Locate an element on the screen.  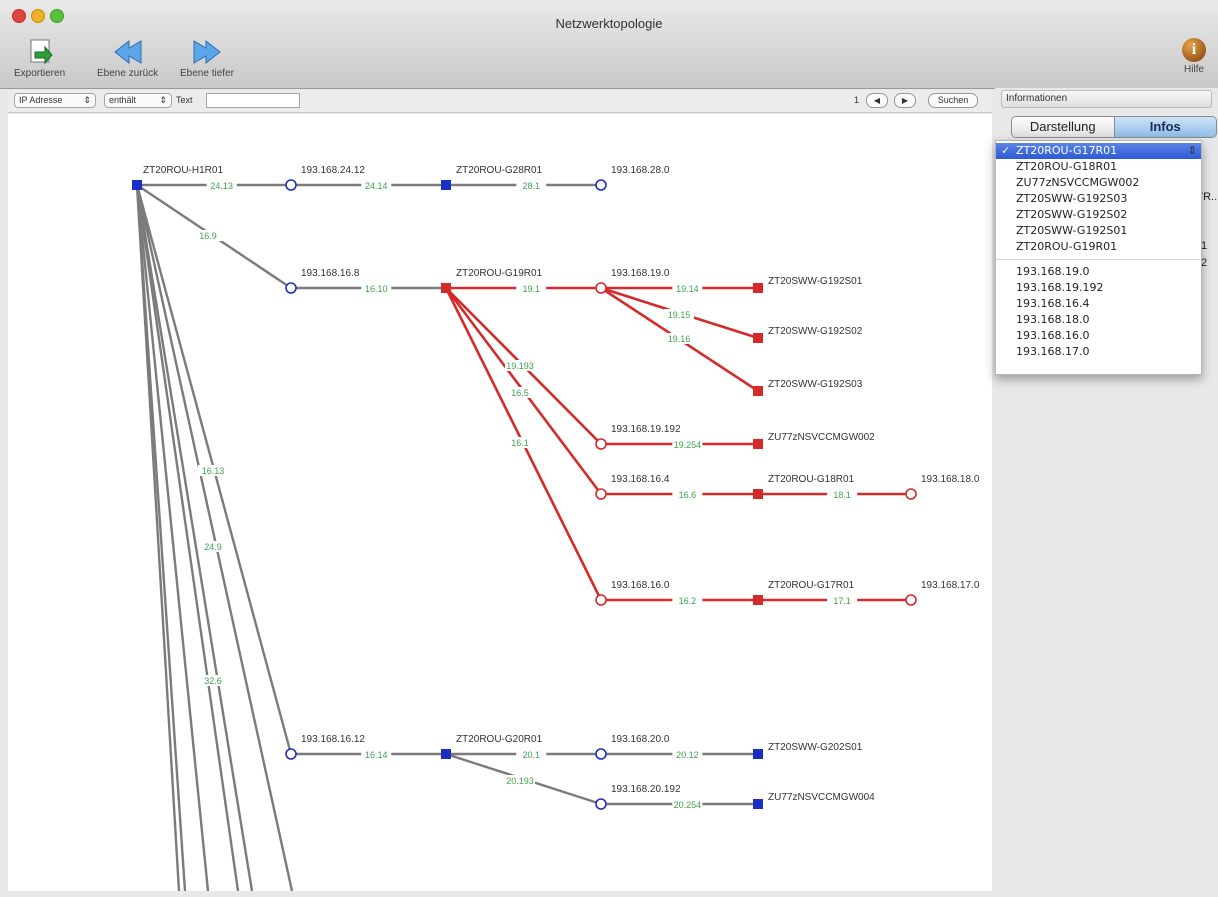
dropdown-network-item: 193.168.18.0 is located at coordinates (1098, 320).